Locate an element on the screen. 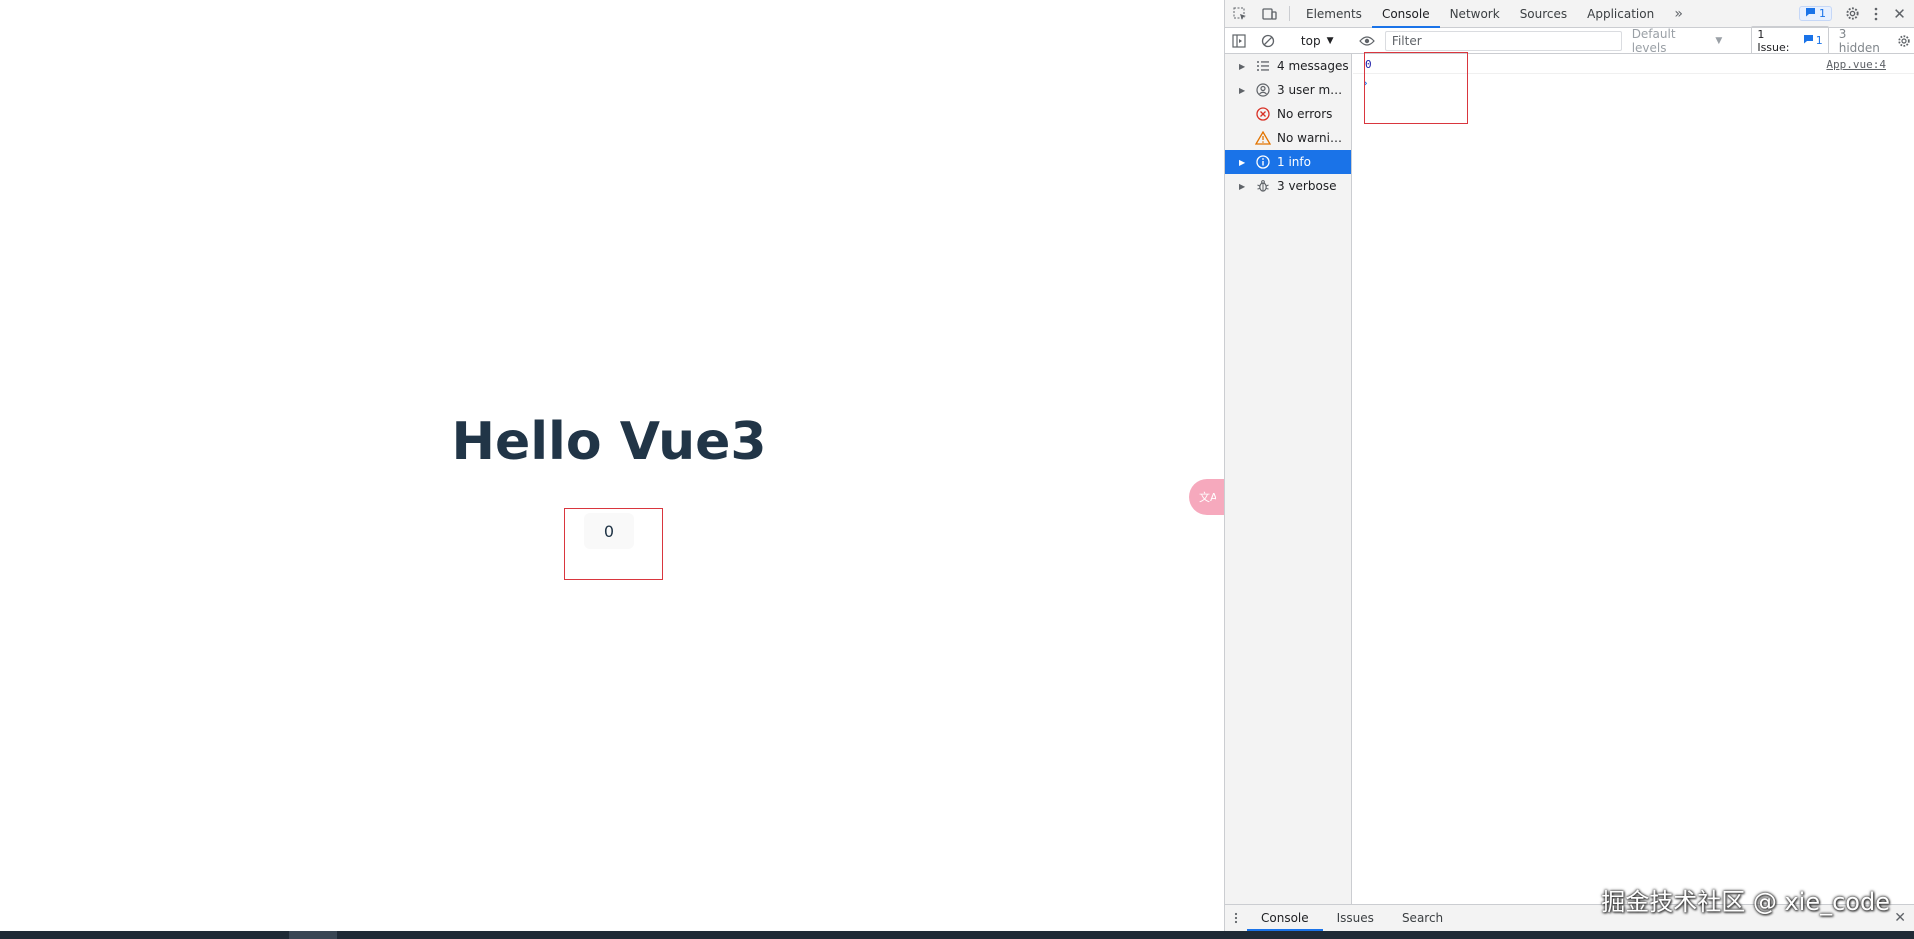  drawer-menu-icon is located at coordinates (1236, 918).